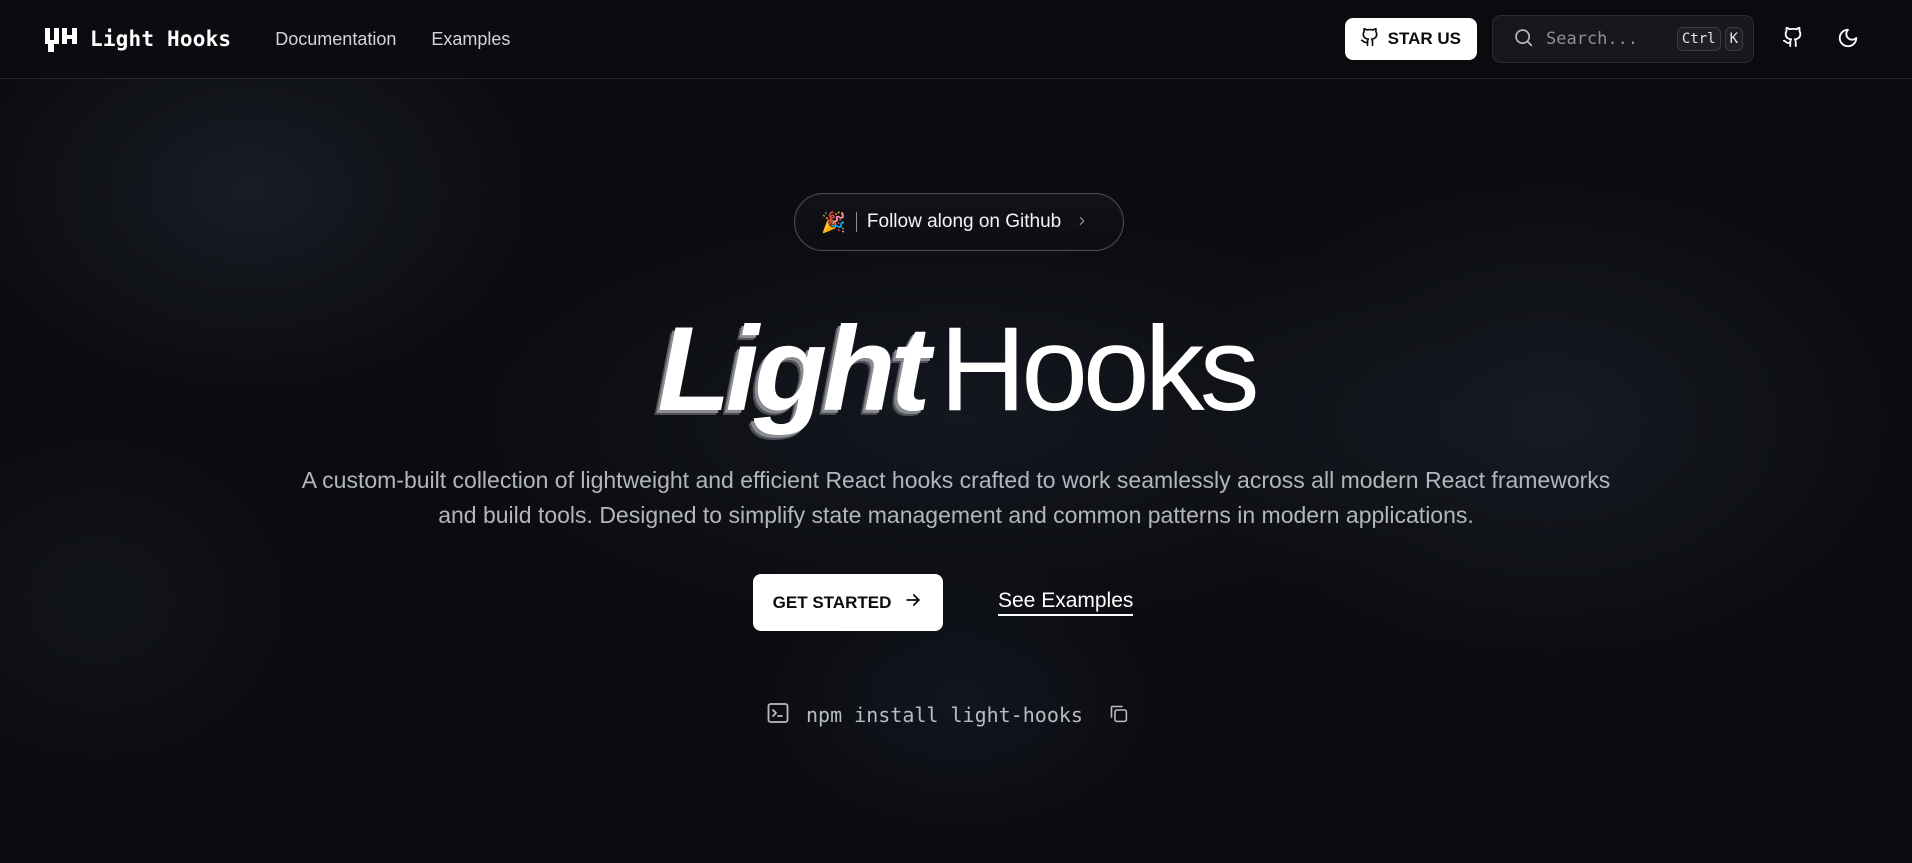 The width and height of the screenshot is (1912, 863). I want to click on hero-title-regular: Hooks, so click(1099, 369).